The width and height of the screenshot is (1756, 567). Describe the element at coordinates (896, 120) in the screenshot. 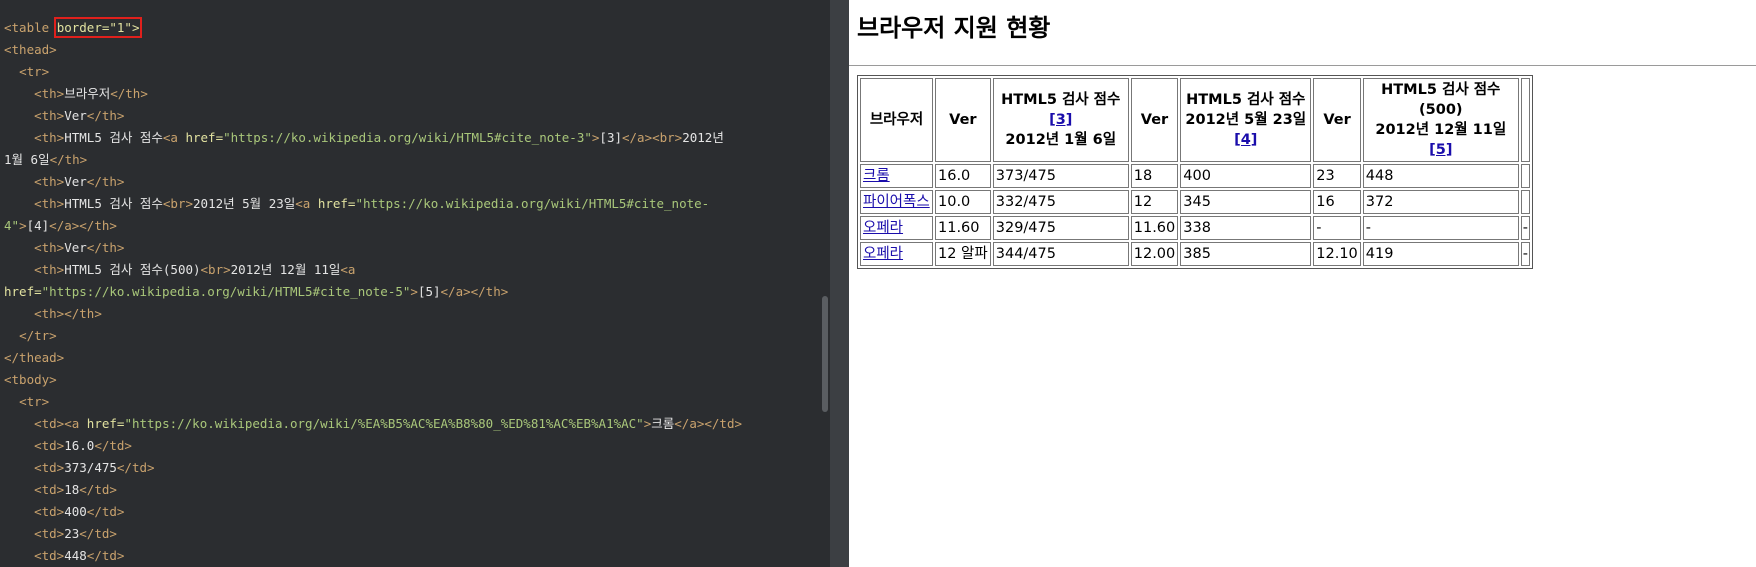

I see `header-browser: 브라우저` at that location.